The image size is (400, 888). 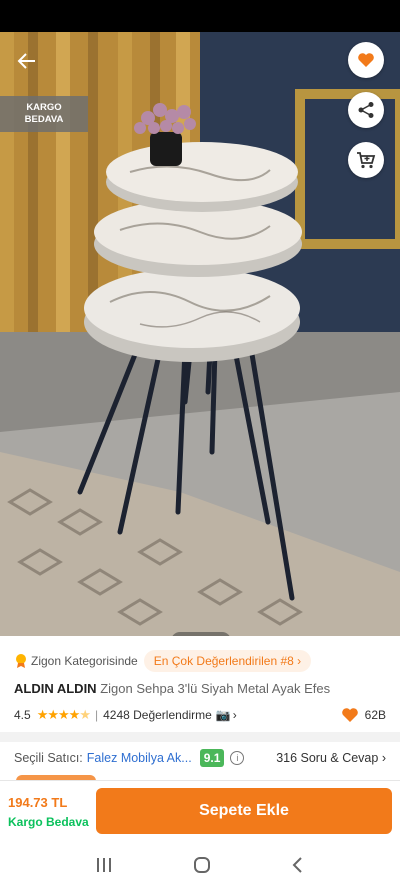 I want to click on back-button, so click(x=27, y=61).